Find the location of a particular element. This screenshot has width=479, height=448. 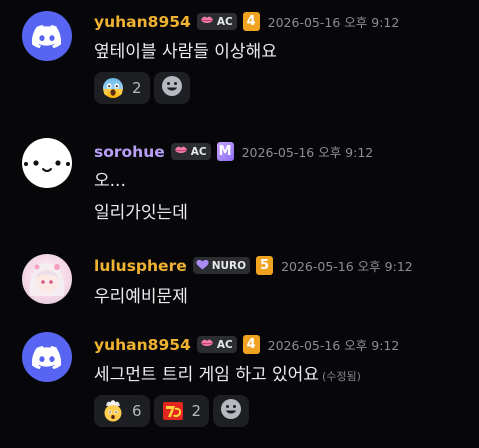

message-text: 우리예비문제 is located at coordinates (141, 297).